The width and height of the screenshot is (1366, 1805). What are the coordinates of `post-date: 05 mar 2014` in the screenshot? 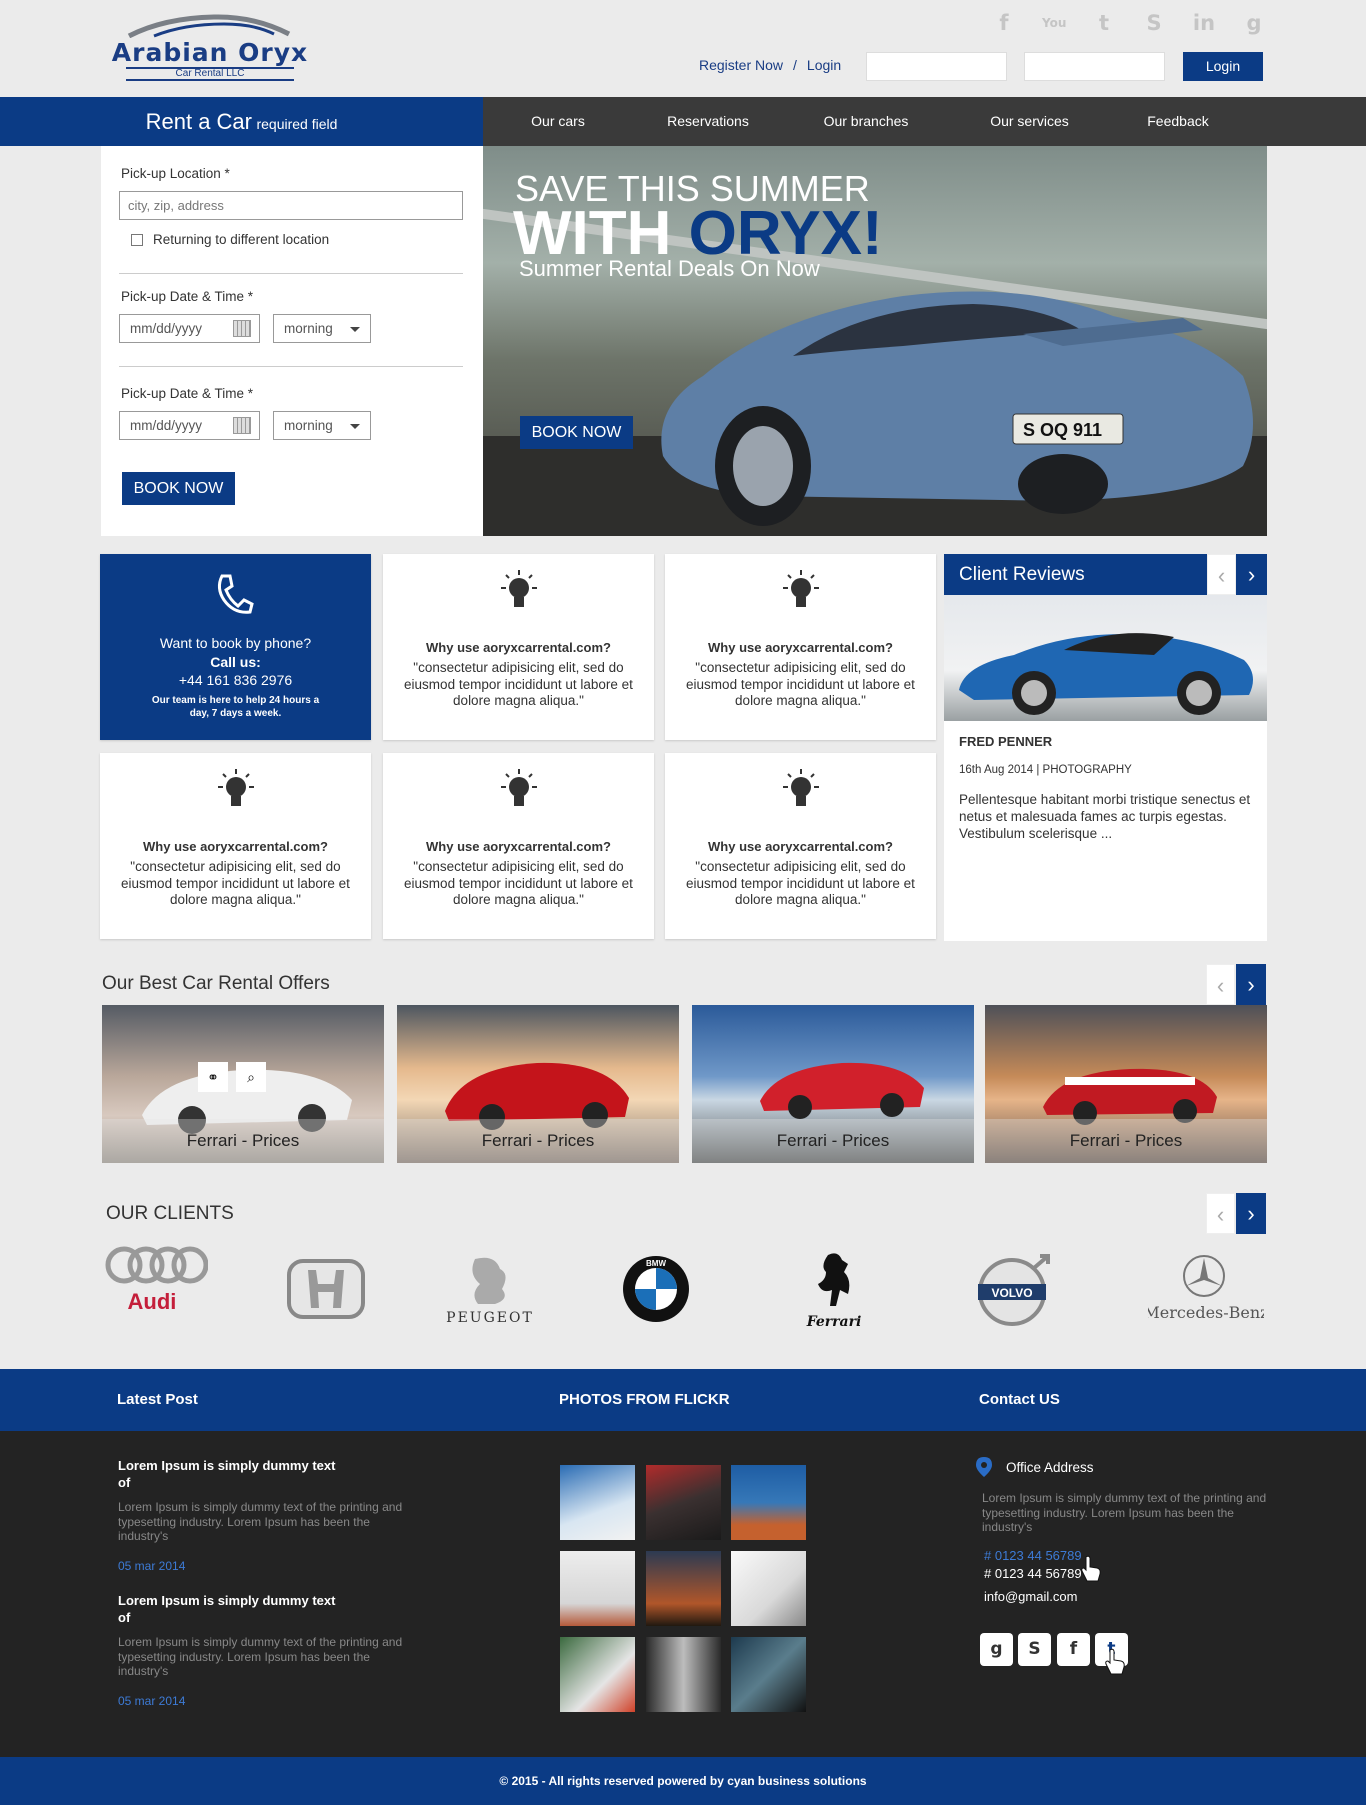 It's located at (152, 1566).